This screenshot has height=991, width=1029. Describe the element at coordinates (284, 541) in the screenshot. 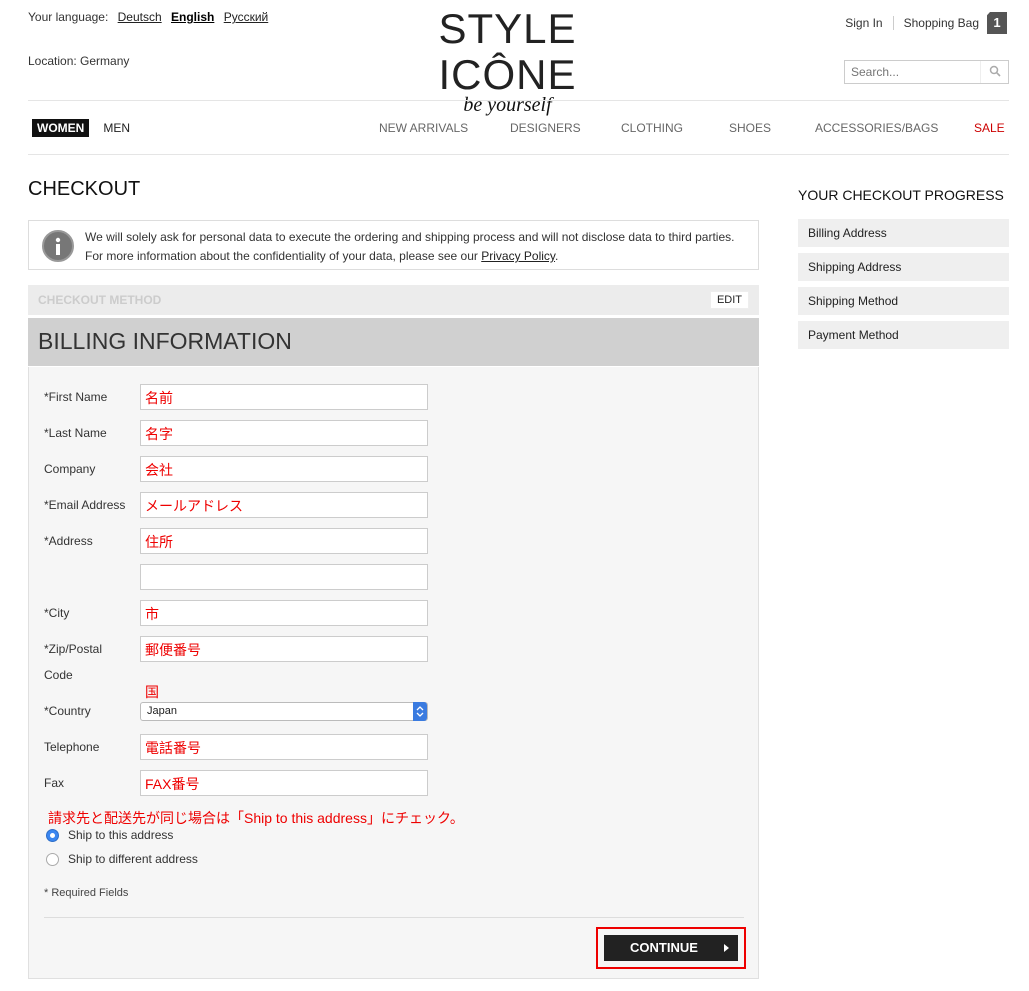

I see `address-input-line1: 住所` at that location.